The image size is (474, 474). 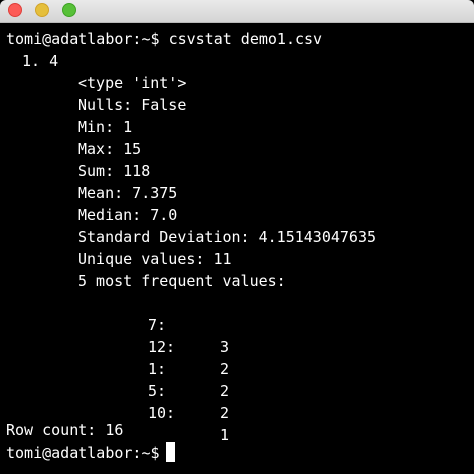 What do you see at coordinates (42, 10) in the screenshot?
I see `minimize-button` at bounding box center [42, 10].